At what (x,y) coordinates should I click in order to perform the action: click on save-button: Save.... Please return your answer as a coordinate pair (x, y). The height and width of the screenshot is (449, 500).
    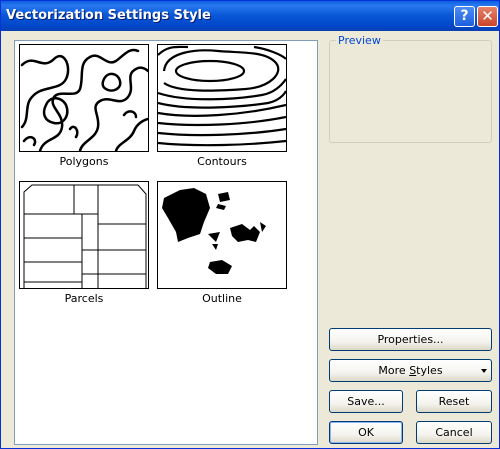
    Looking at the image, I should click on (366, 401).